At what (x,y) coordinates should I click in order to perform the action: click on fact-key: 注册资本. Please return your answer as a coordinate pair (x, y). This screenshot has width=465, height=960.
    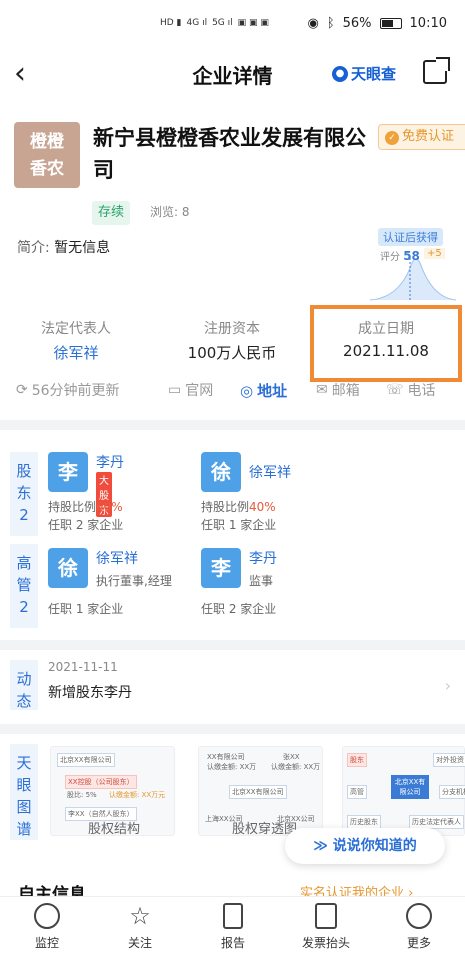
    Looking at the image, I should click on (232, 329).